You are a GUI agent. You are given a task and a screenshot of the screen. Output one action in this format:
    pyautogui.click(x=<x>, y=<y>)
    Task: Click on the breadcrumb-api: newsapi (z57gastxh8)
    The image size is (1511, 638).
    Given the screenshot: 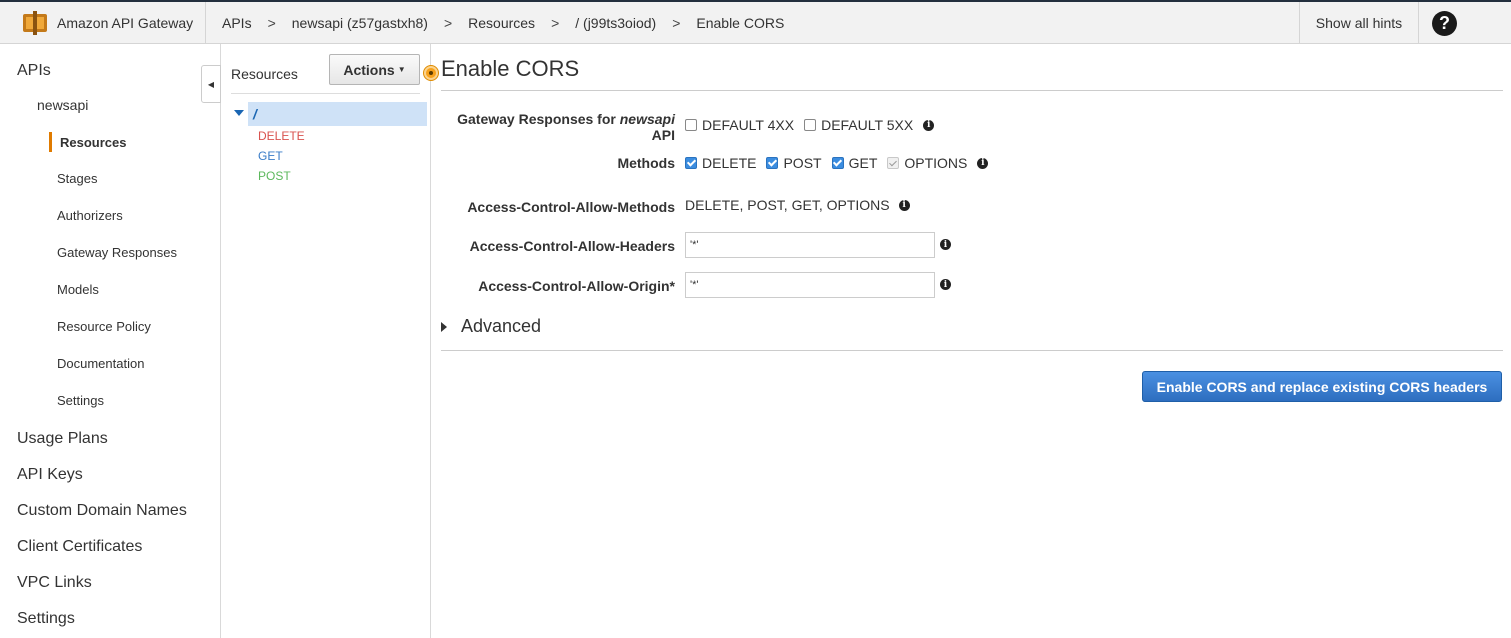 What is the action you would take?
    pyautogui.click(x=360, y=23)
    